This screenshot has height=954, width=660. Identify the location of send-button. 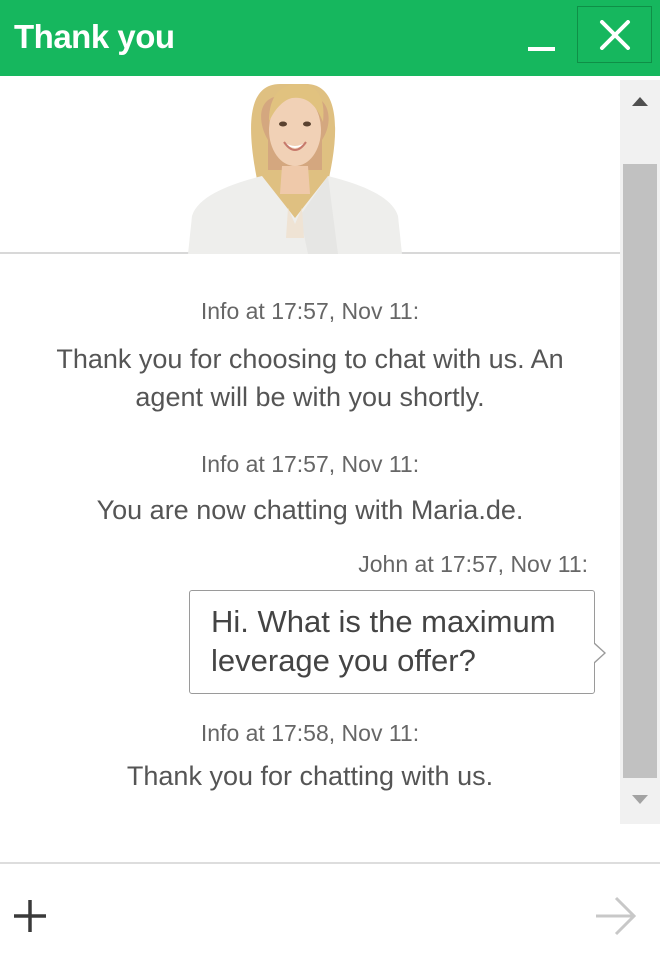
(616, 916).